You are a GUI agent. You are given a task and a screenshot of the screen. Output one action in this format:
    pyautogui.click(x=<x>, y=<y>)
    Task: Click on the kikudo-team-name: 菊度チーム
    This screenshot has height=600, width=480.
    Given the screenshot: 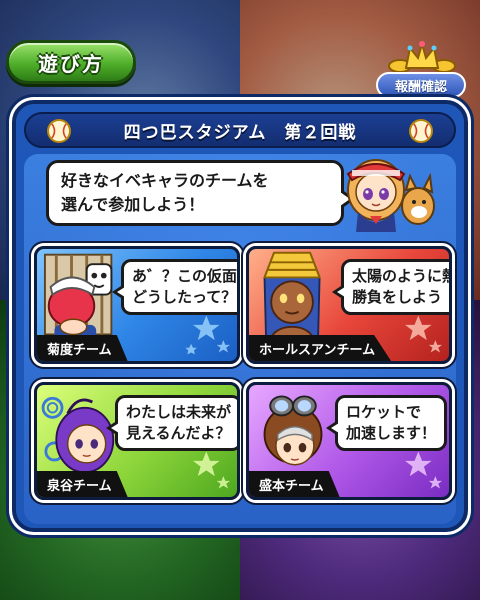 What is the action you would take?
    pyautogui.click(x=82, y=348)
    